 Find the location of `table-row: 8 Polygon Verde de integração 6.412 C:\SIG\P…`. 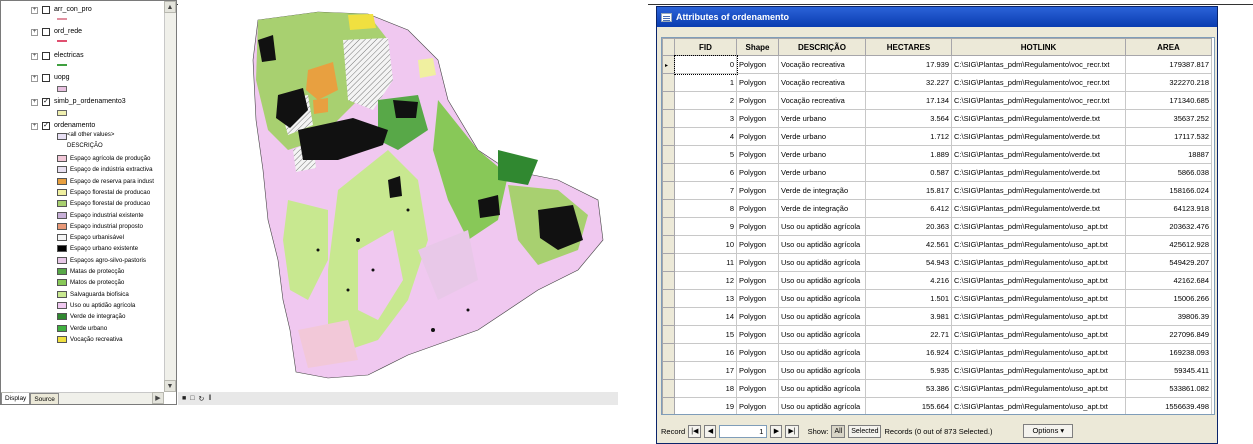

table-row: 8 Polygon Verde de integração 6.412 C:\SIG\P… is located at coordinates (937, 208).